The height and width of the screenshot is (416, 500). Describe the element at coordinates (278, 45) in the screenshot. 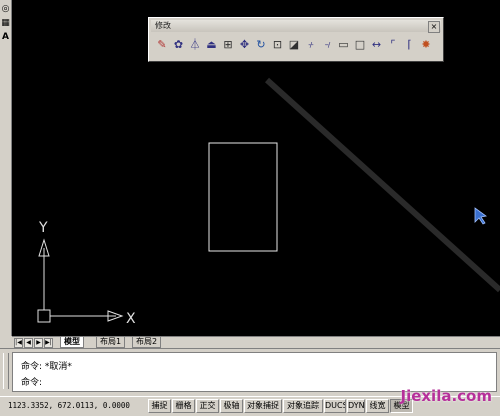

I see `scale-icon: ⊡` at that location.